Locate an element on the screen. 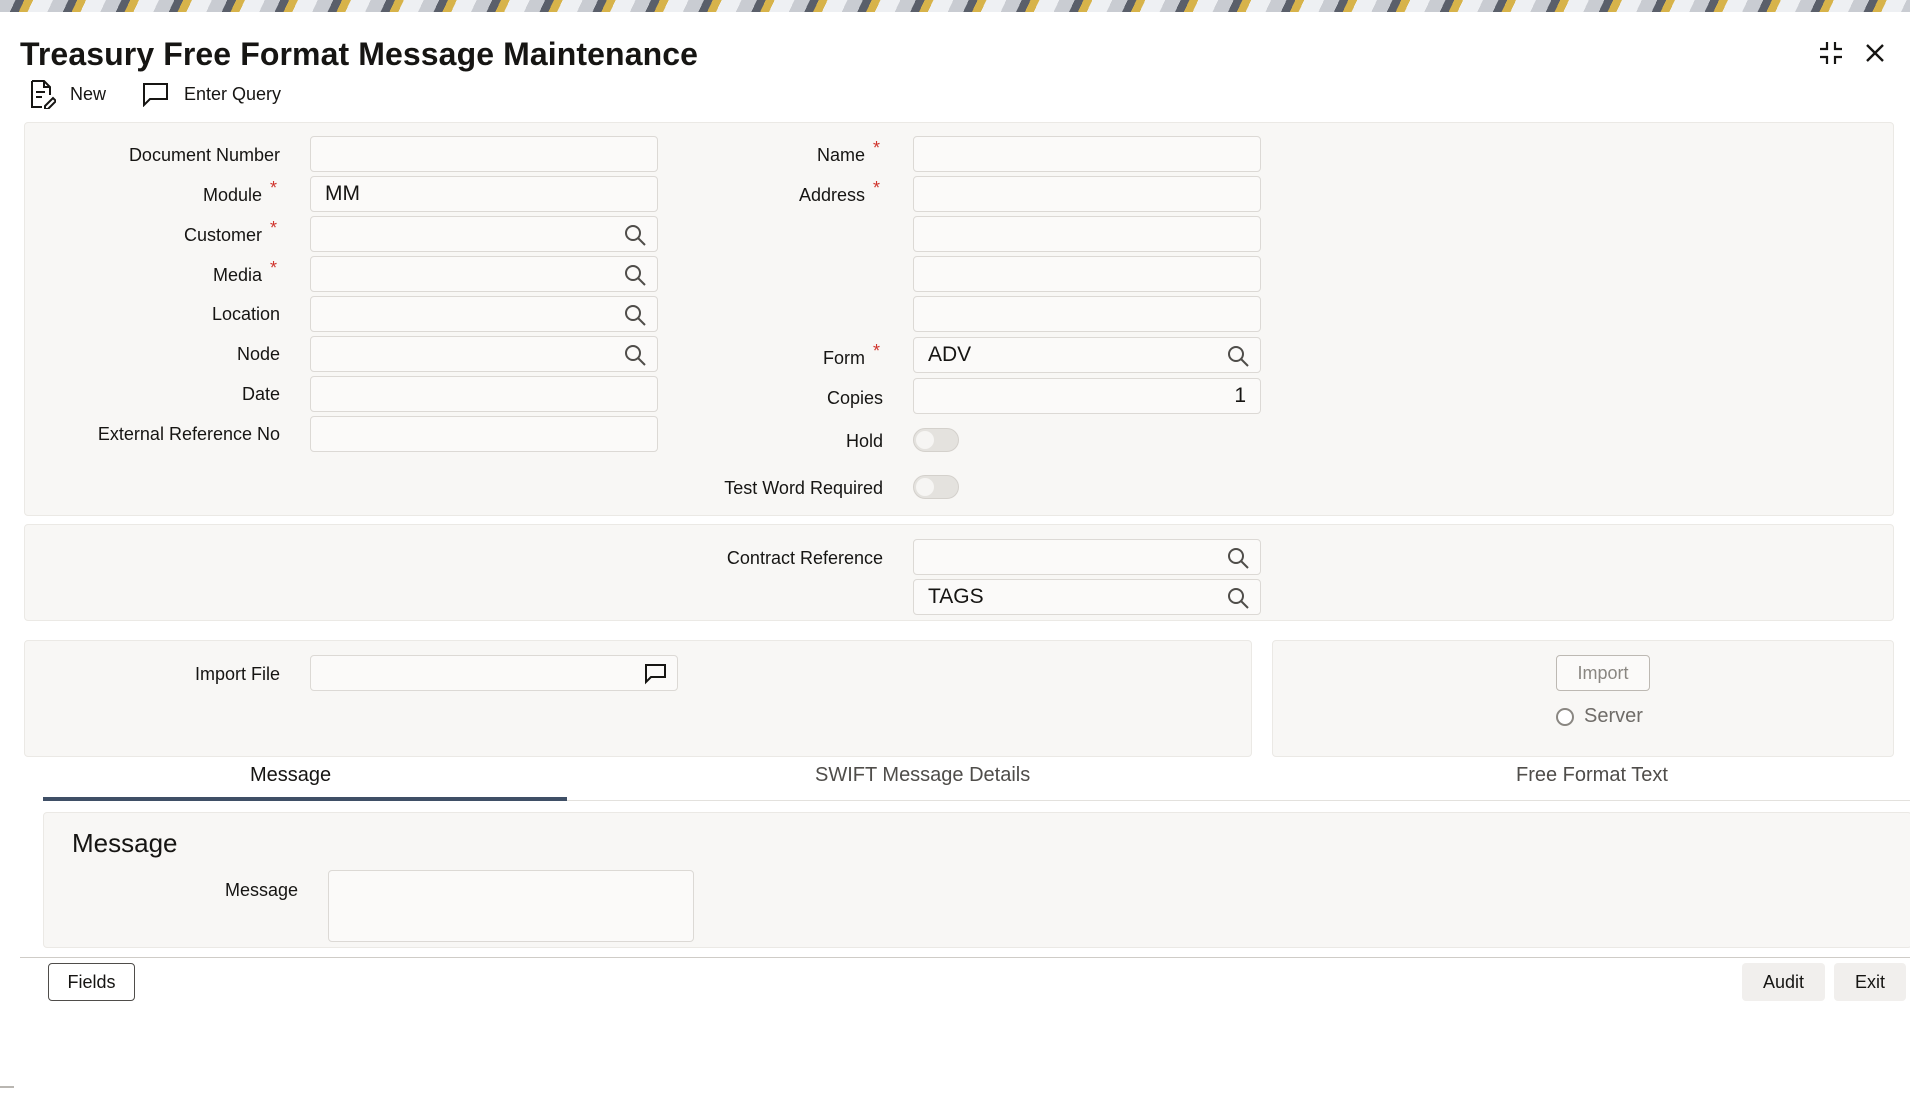  window-title: Treasury Free Format Message Maintenance is located at coordinates (359, 54).